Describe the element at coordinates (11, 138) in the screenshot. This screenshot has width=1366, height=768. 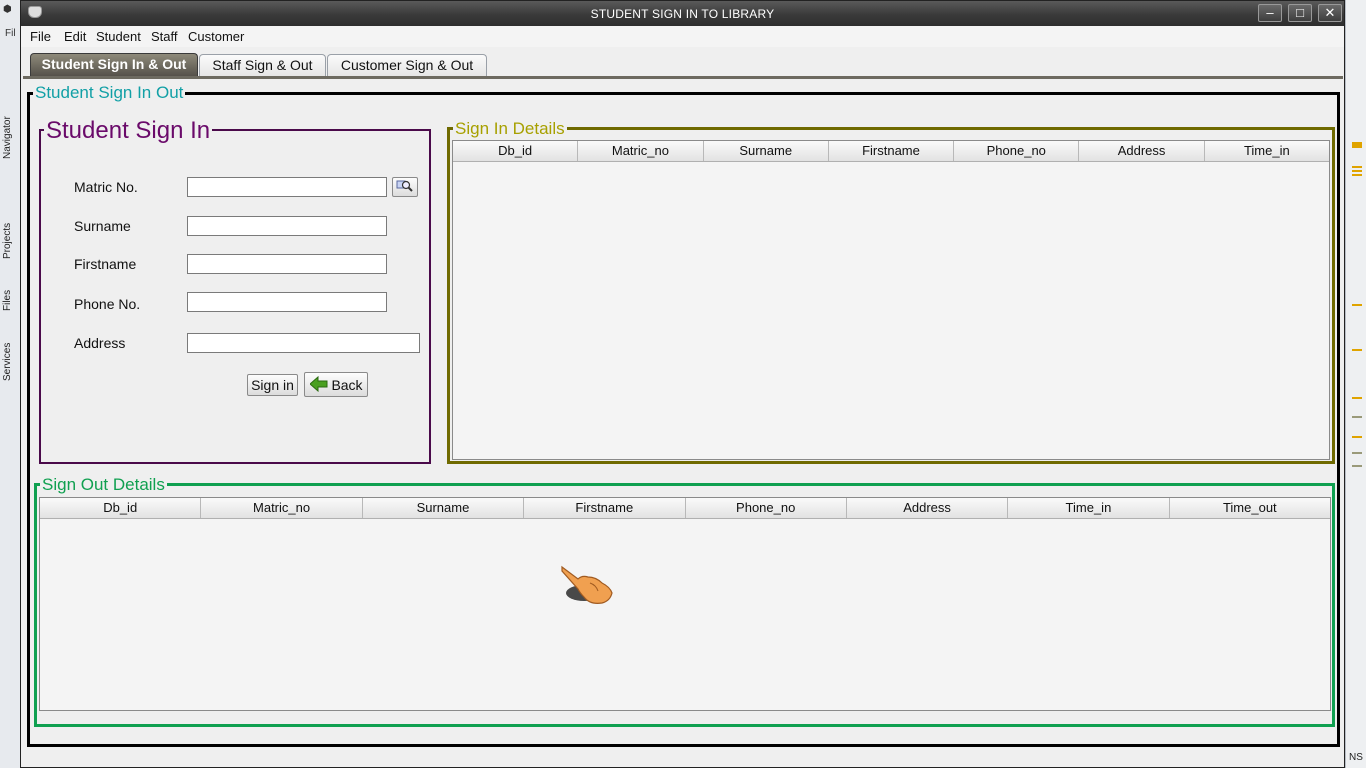
I see `ide-tab-navigator: Navigator` at that location.